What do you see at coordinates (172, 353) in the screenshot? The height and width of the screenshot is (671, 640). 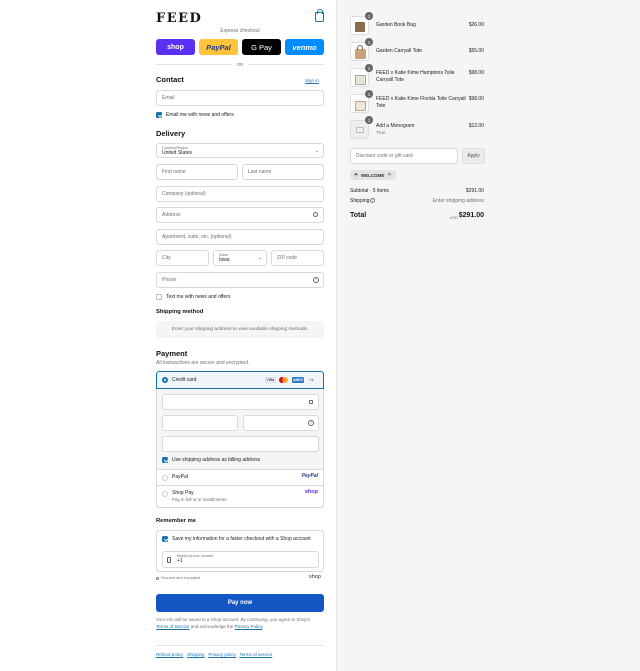 I see `payment-heading: Payment` at bounding box center [172, 353].